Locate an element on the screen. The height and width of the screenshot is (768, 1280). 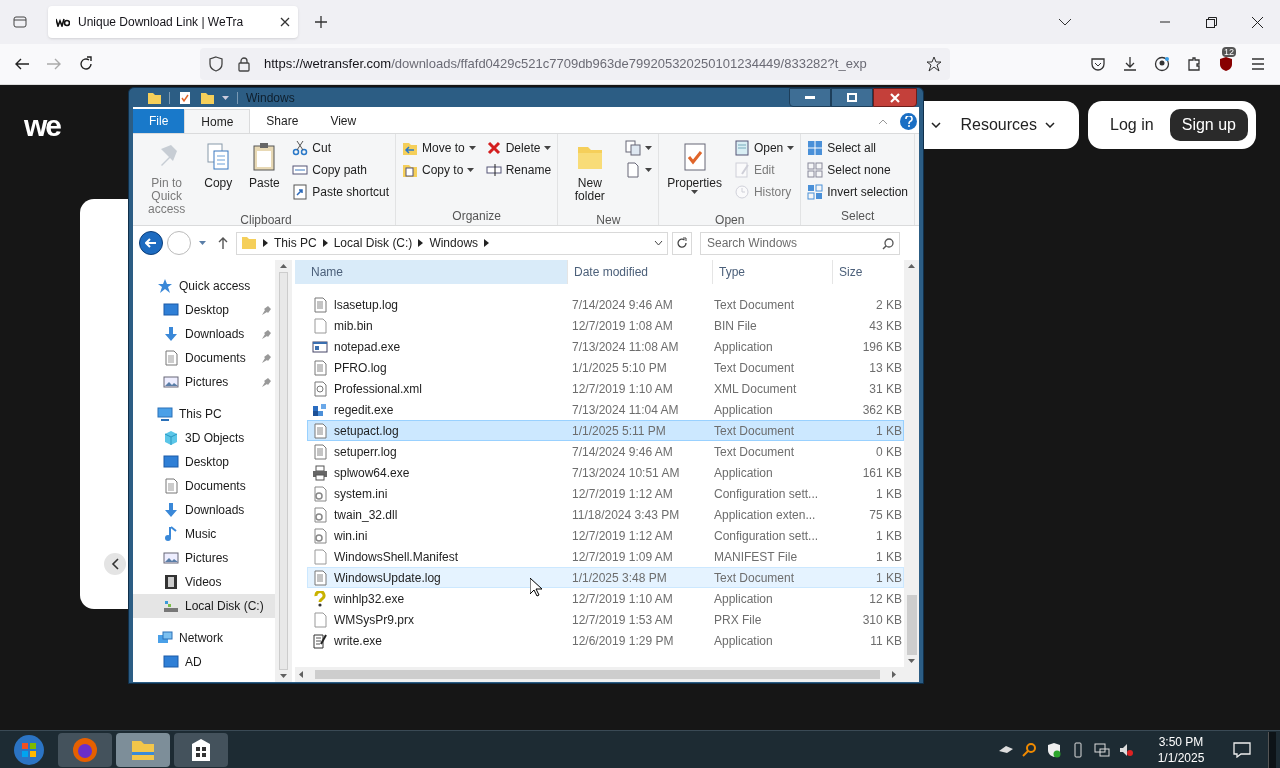
refresh-button is located at coordinates (682, 243).